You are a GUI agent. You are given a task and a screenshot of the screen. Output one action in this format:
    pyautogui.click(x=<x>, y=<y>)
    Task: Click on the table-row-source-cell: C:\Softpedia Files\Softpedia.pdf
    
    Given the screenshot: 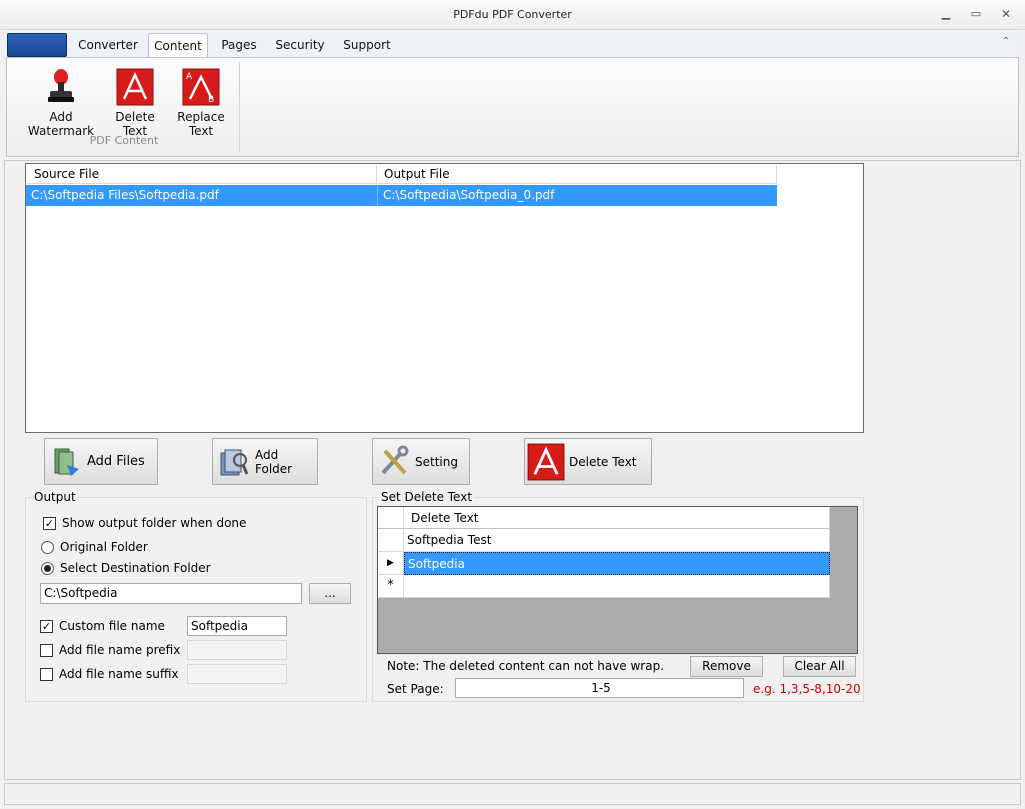 What is the action you would take?
    pyautogui.click(x=201, y=195)
    